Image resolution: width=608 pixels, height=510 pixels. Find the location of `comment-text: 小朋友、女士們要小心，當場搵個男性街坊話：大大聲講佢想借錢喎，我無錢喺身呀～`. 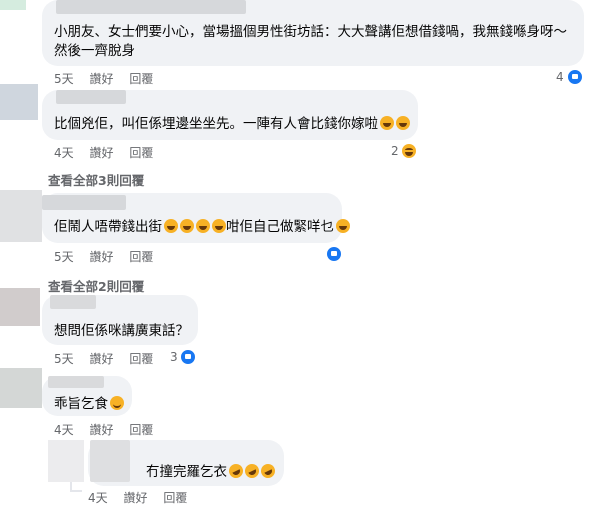

comment-text: 小朋友、女士們要小心，當場搵個男性街坊話：大大聲講佢想借錢喎，我無錢喺身呀～ is located at coordinates (310, 32).